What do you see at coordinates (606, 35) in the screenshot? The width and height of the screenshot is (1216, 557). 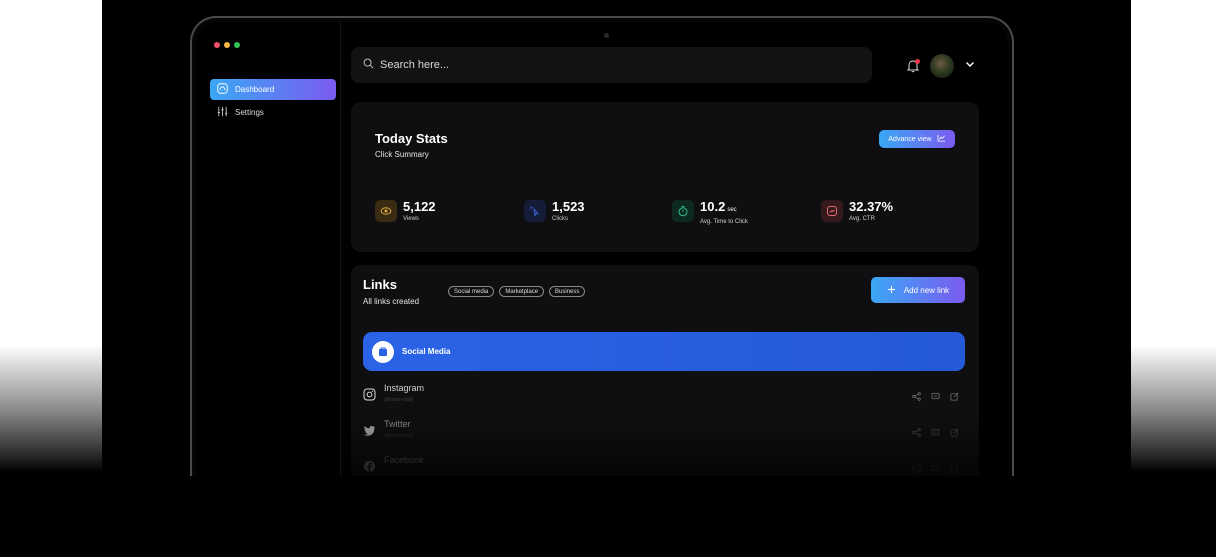 I see `camera-icon` at bounding box center [606, 35].